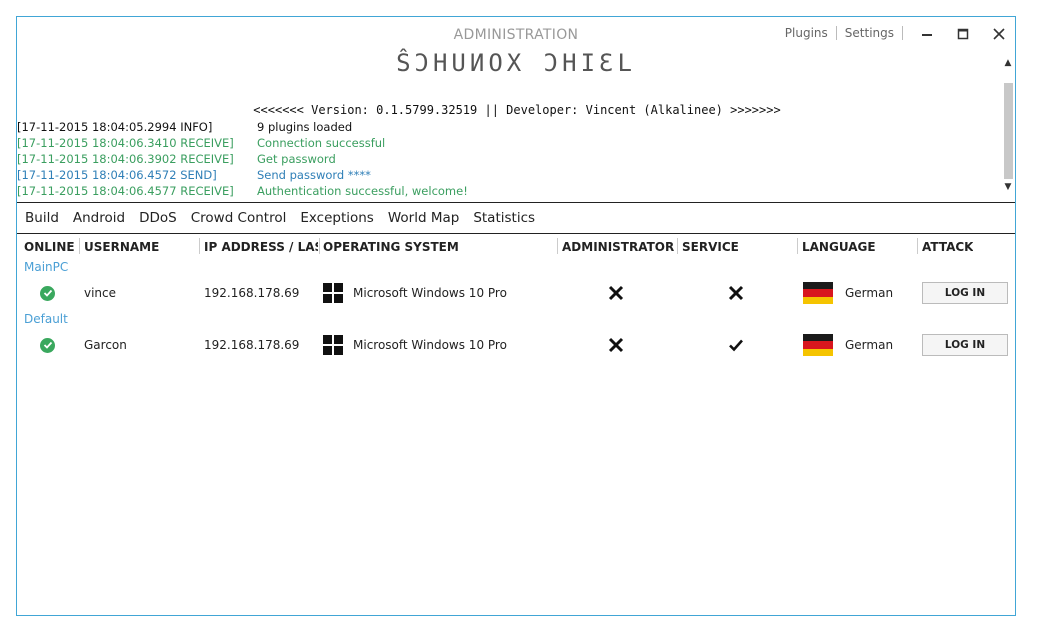 The width and height of the screenshot is (1038, 638). I want to click on menu-item-world-map: World Map, so click(423, 218).